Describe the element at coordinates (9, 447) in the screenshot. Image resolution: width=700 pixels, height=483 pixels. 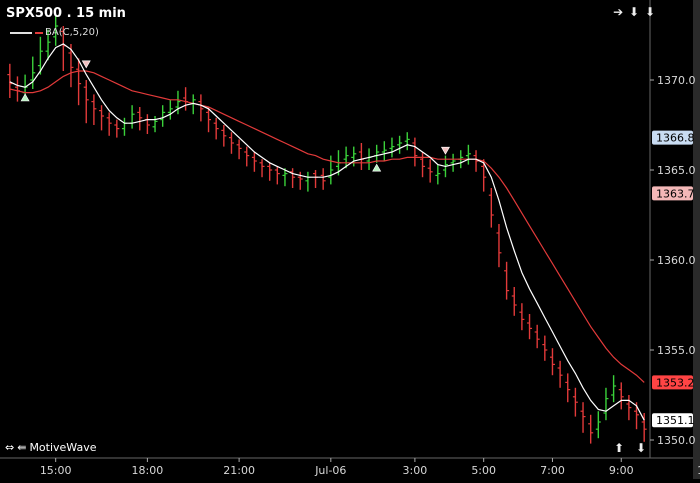
I see `arrow-left-right-icon: ⇔` at that location.